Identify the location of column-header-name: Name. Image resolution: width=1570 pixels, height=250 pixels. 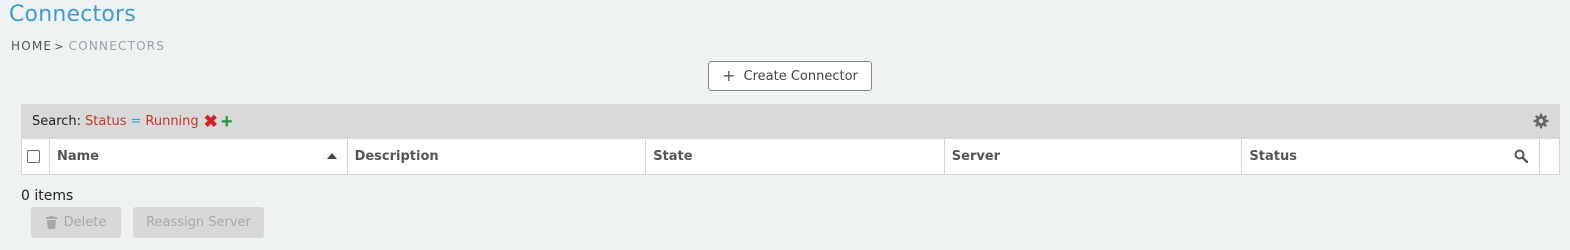
(199, 156).